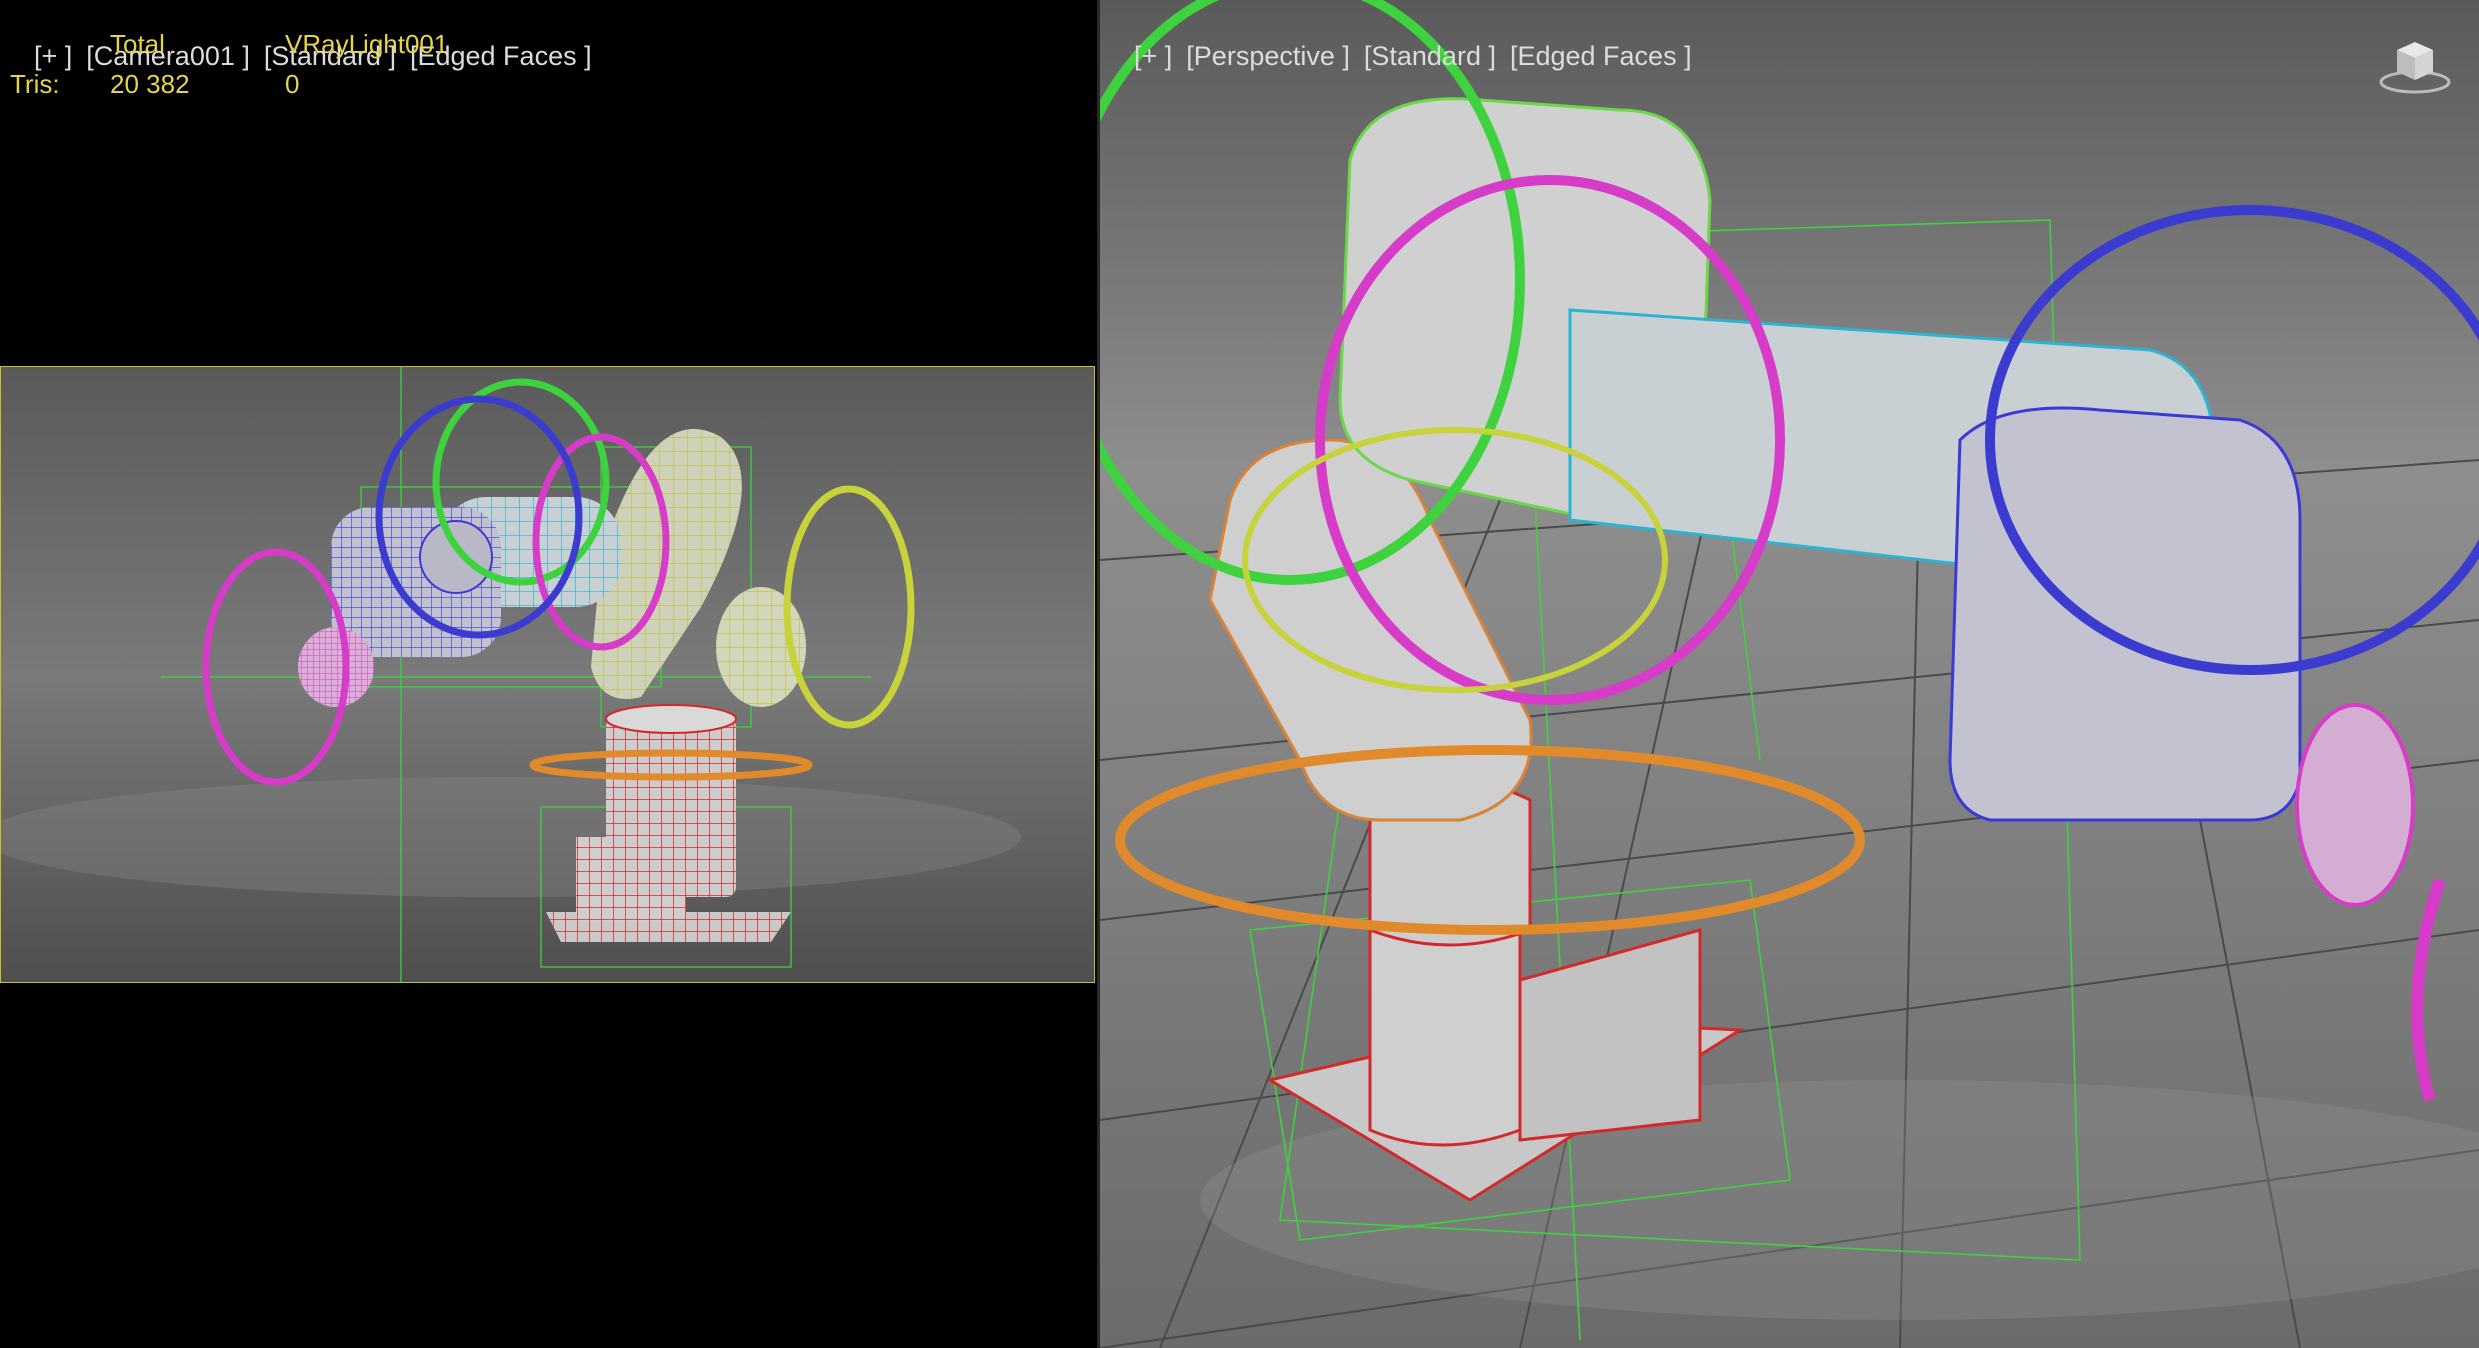  Describe the element at coordinates (150, 83) in the screenshot. I see `stats-tris-total: 20 382` at that location.